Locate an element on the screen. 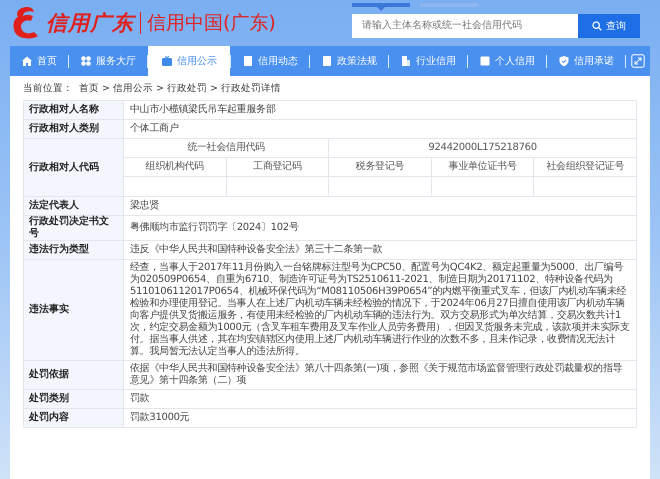 The height and width of the screenshot is (479, 660). shield-icon is located at coordinates (564, 61).